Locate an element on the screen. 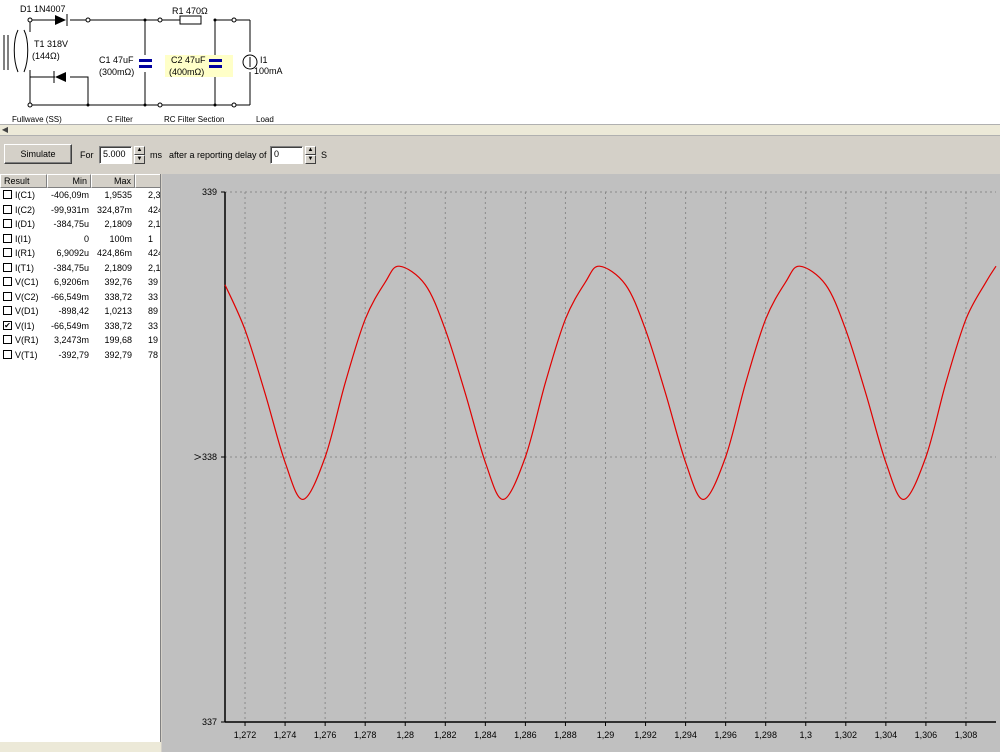 This screenshot has width=1000, height=752. x-tick-label: 1,276 is located at coordinates (325, 735).